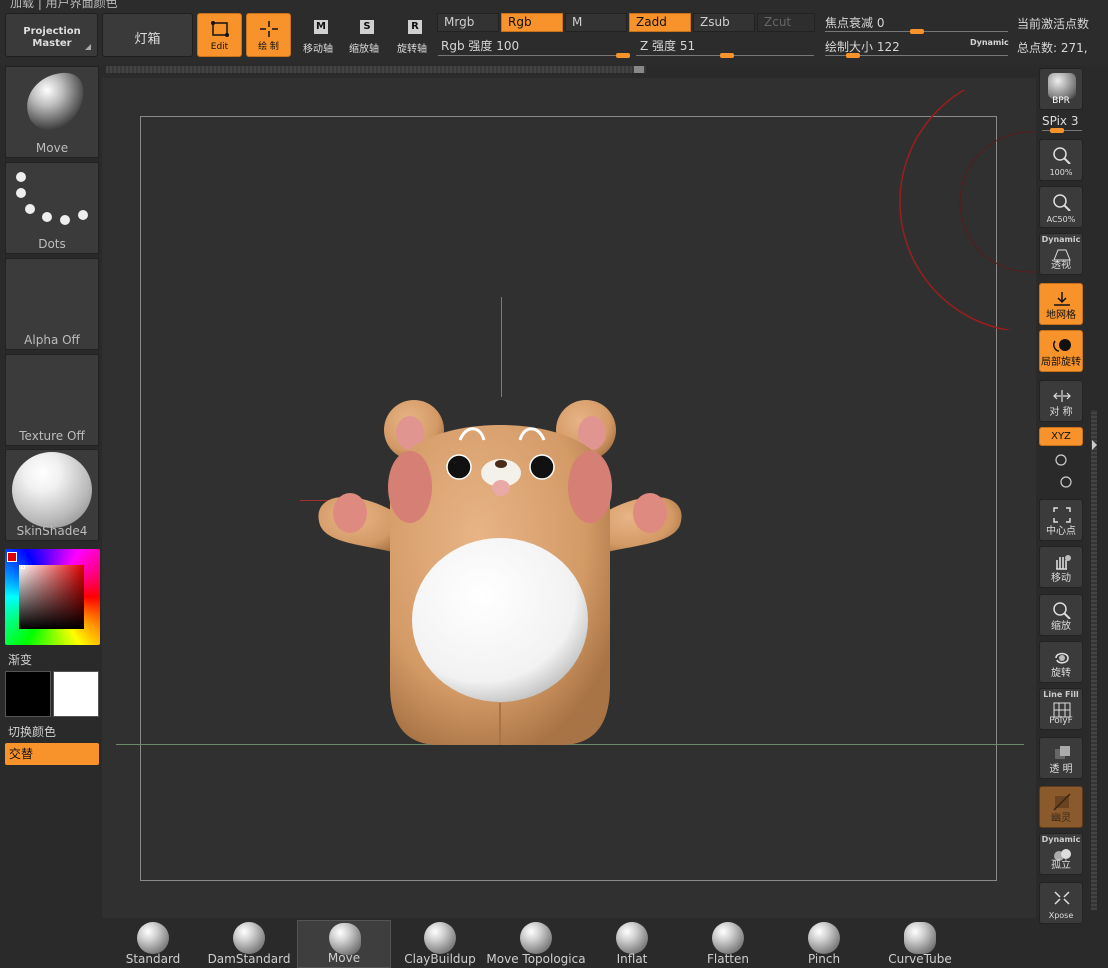 Image resolution: width=1108 pixels, height=968 pixels. I want to click on brush-tile: Move, so click(52, 112).